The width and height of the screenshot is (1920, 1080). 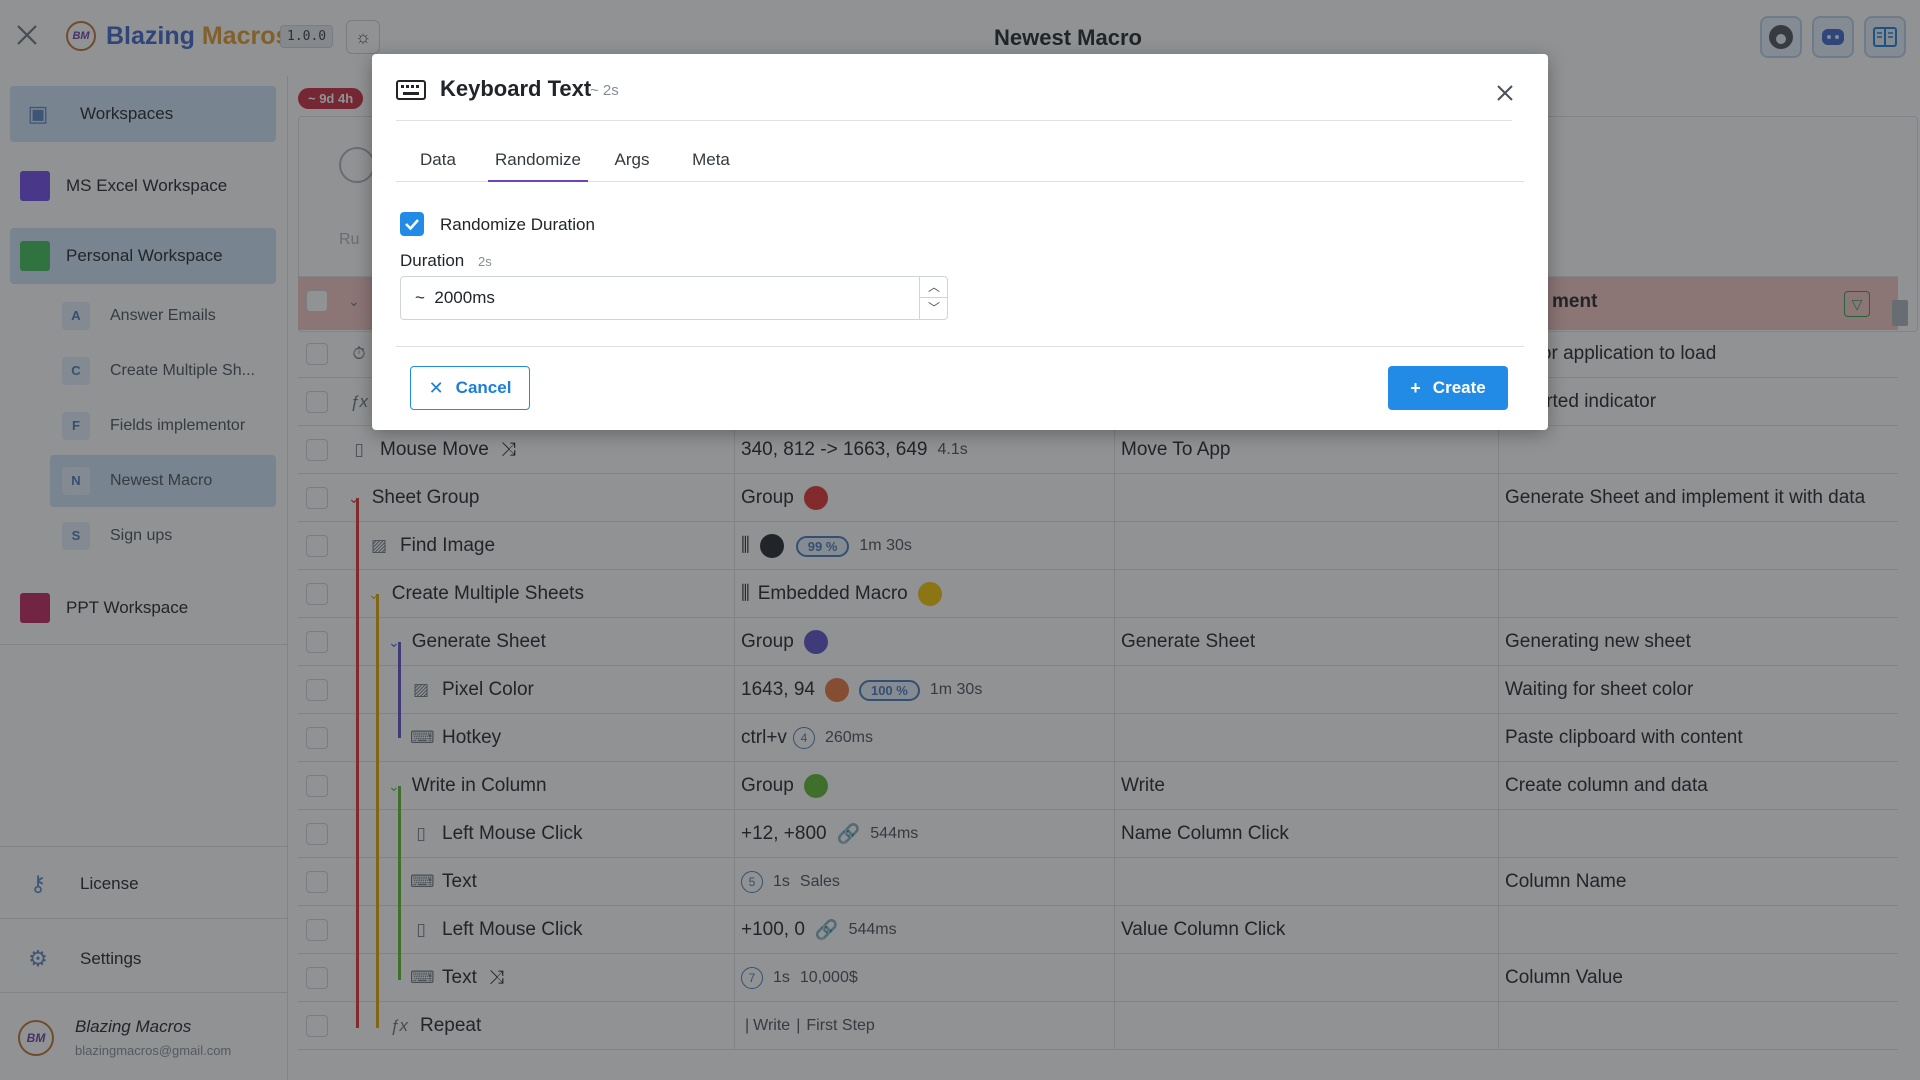 I want to click on plus-icon: +, so click(x=1415, y=387).